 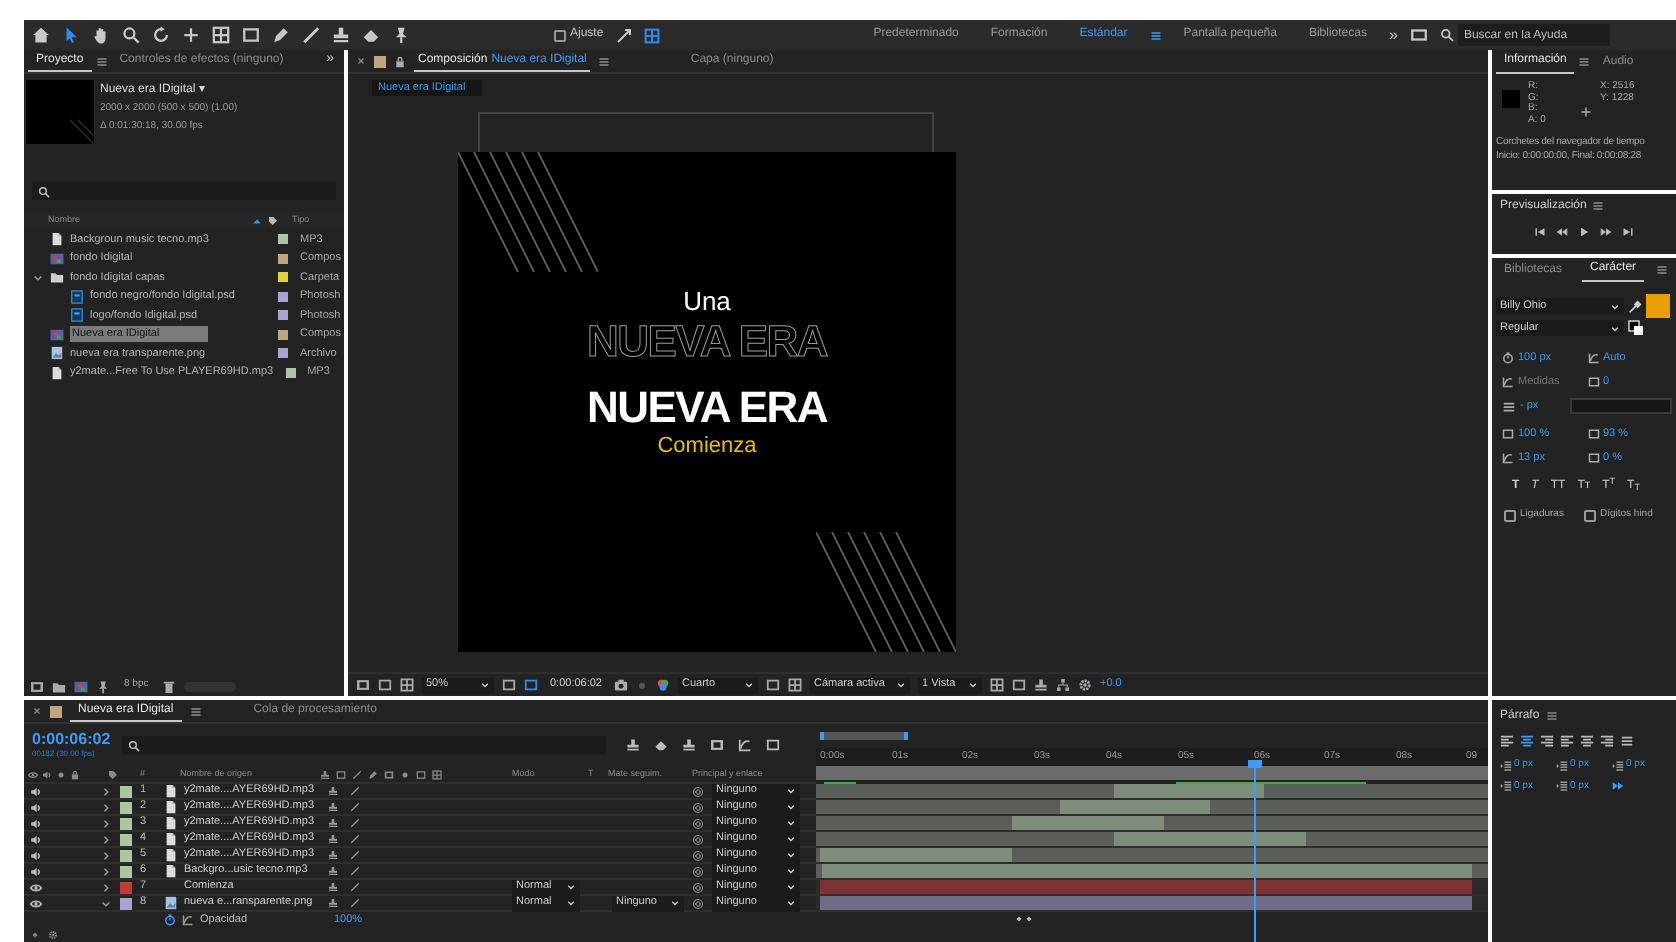 I want to click on folder-icon, so click(x=59, y=686).